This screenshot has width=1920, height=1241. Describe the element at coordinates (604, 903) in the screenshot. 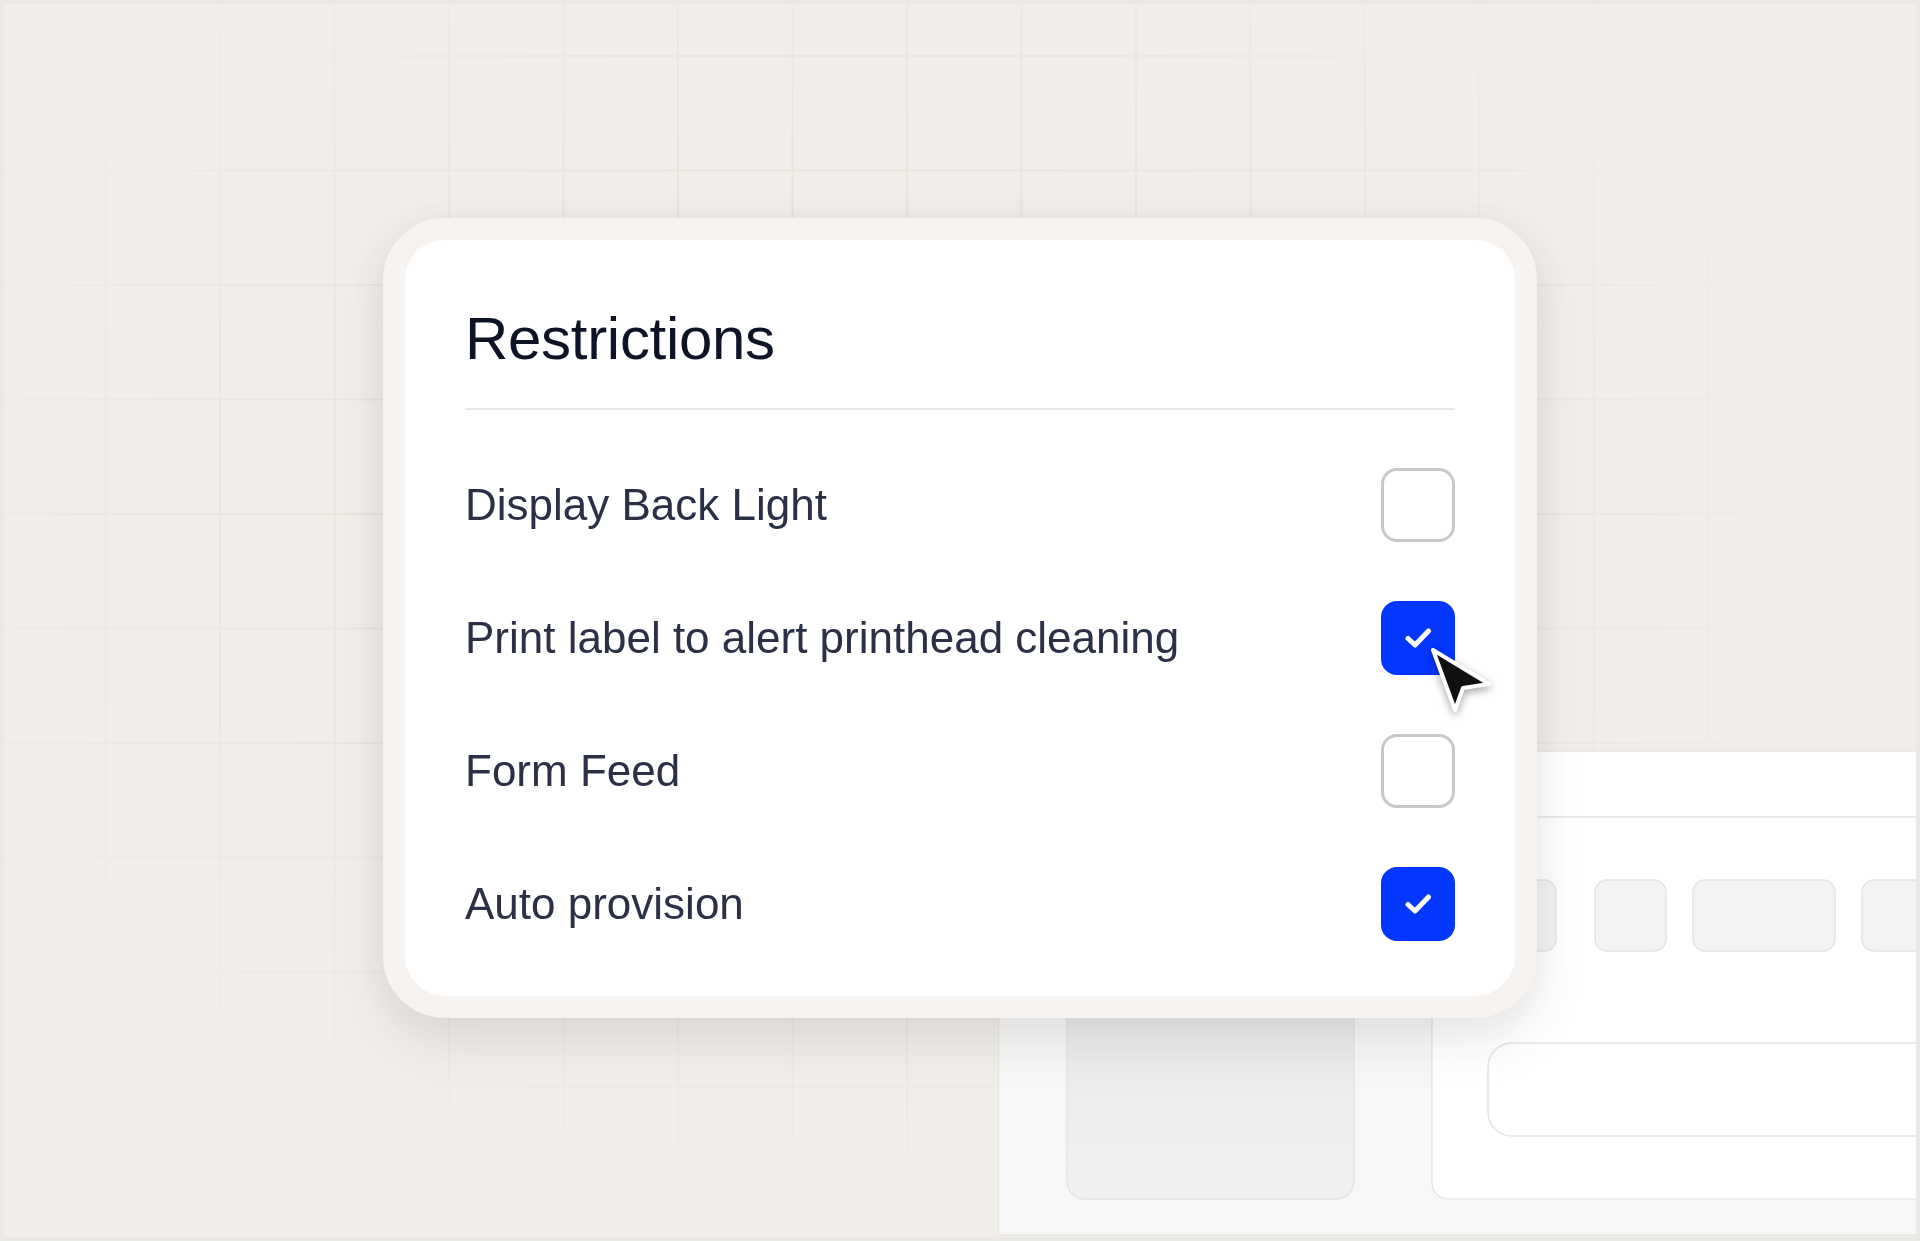

I see `option-label: Auto provision` at that location.